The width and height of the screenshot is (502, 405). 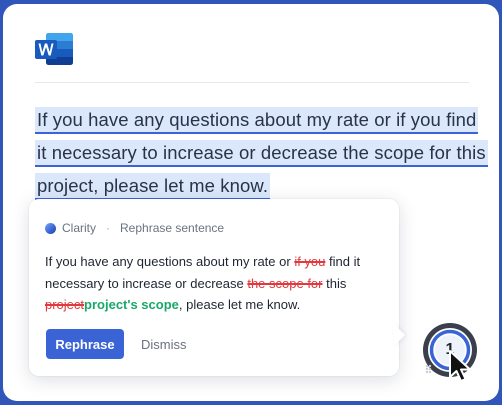 What do you see at coordinates (285, 283) in the screenshot?
I see `deleted-text: the scope for` at bounding box center [285, 283].